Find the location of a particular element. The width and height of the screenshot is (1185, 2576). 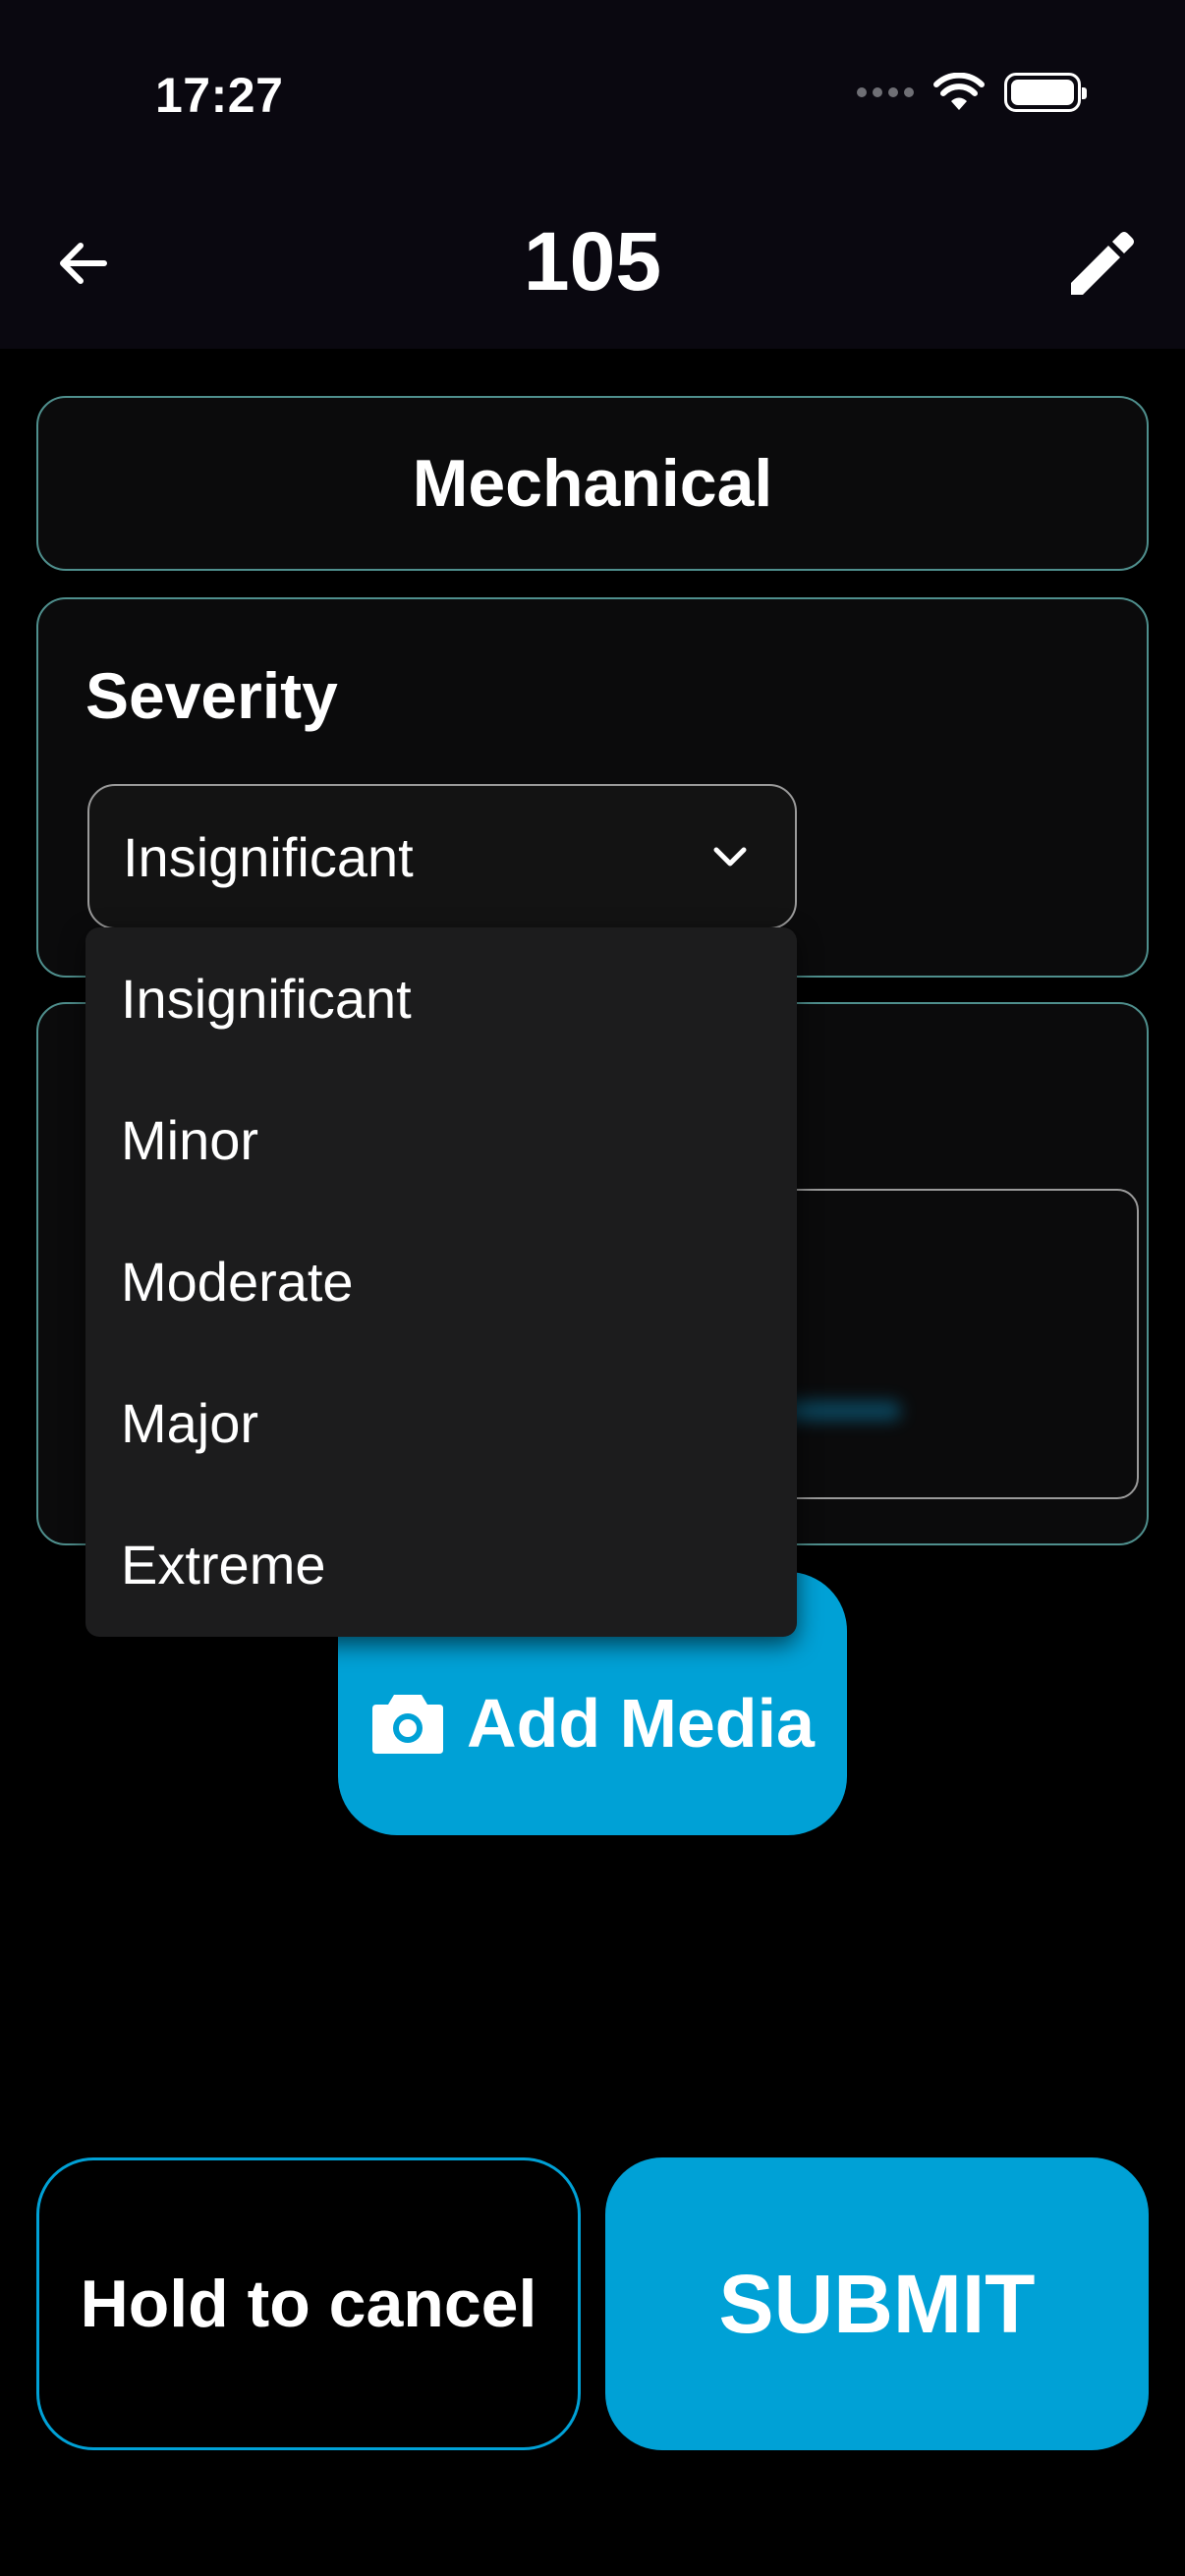

battery-icon is located at coordinates (1045, 92).